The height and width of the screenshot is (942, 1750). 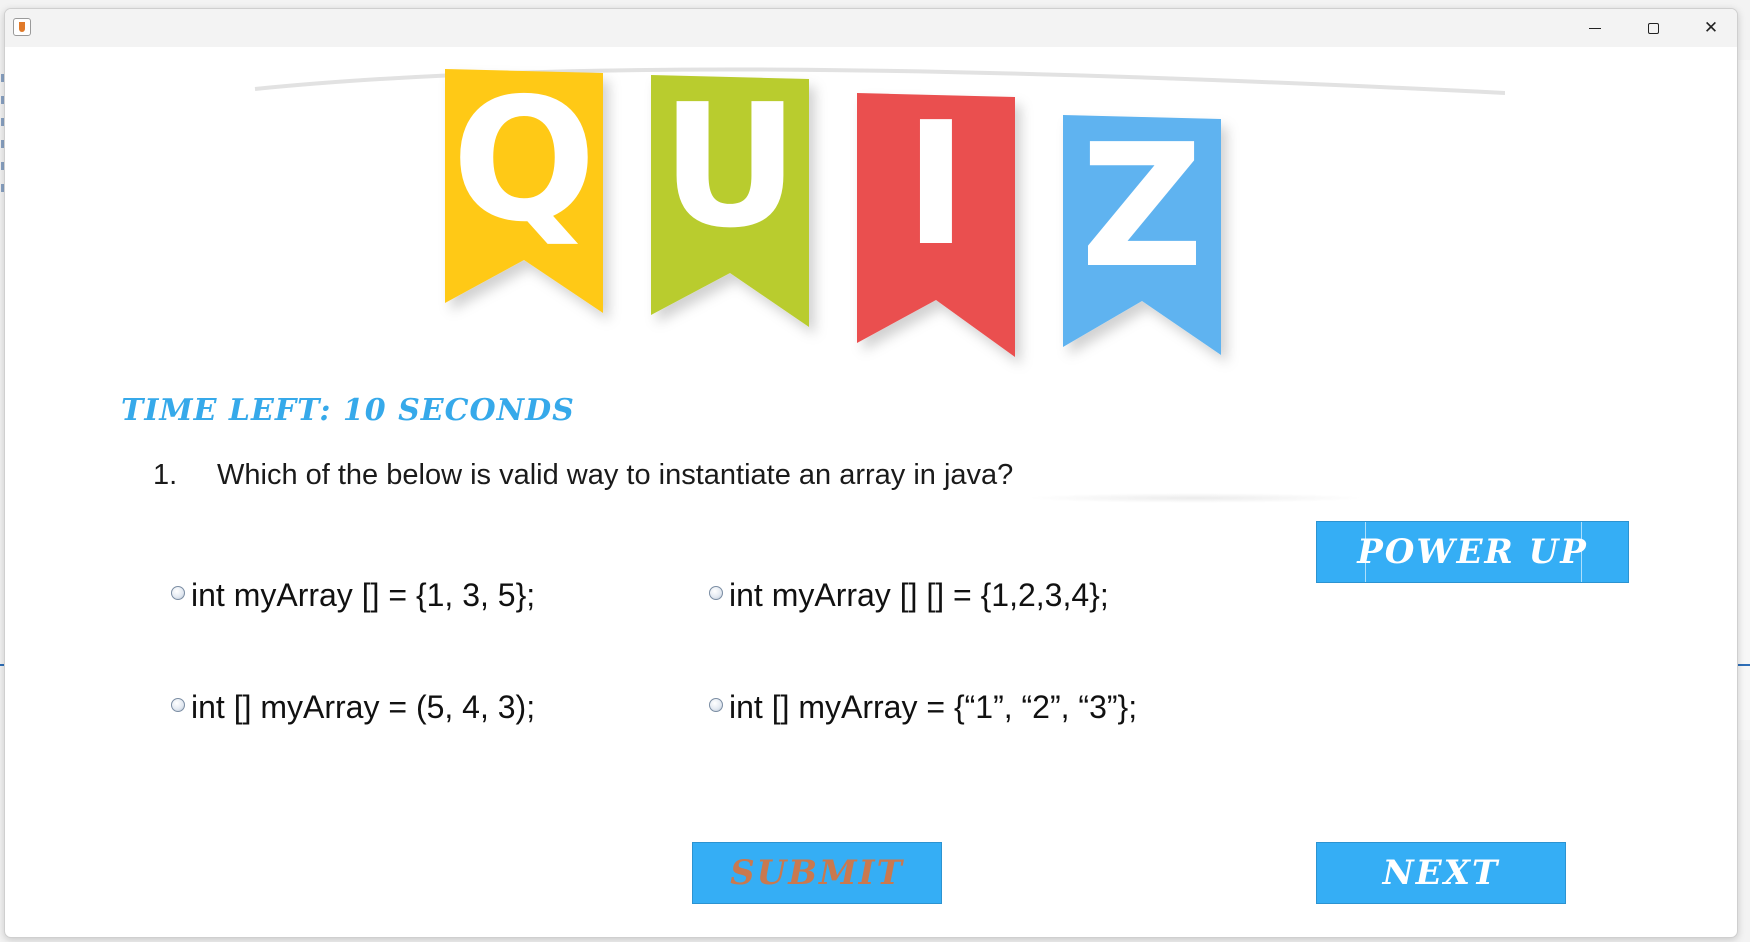 I want to click on answer-option-1: int myArray [] = {1, 3, 5};, so click(x=353, y=595).